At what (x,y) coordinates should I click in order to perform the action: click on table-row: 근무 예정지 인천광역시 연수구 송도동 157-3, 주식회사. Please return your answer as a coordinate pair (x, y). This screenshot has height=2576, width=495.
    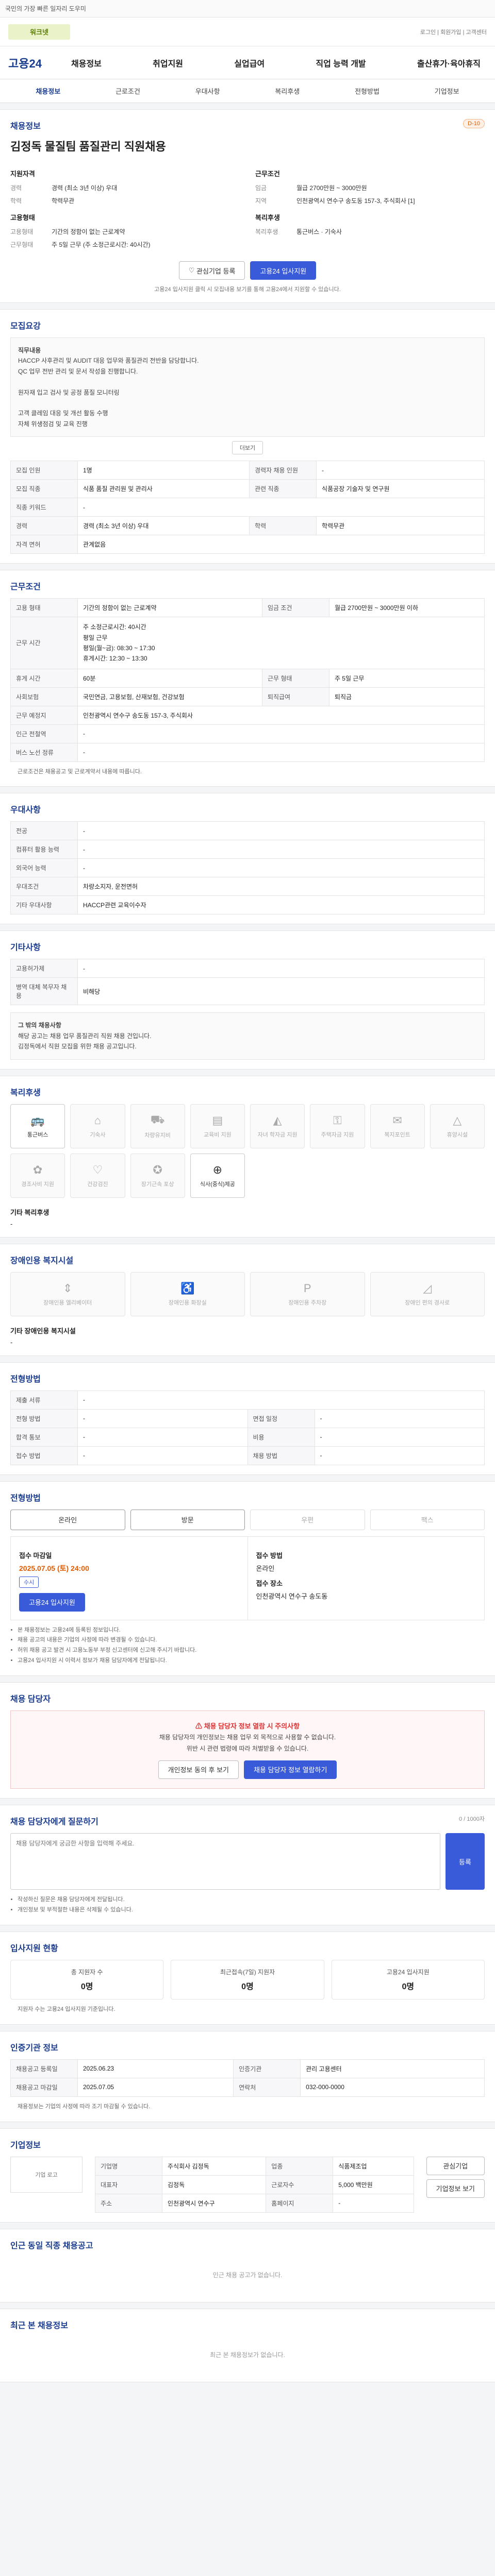
    Looking at the image, I should click on (247, 715).